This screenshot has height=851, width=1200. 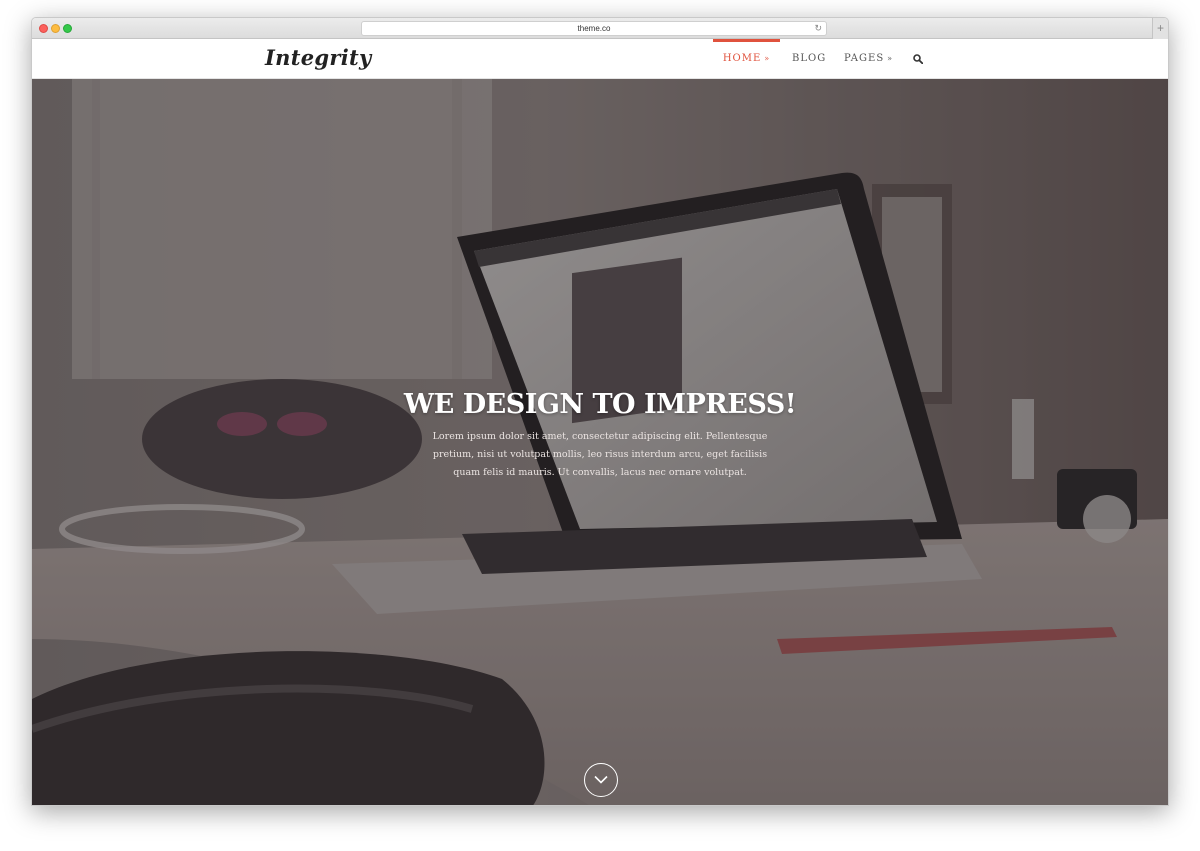 I want to click on search-icon, so click(x=918, y=59).